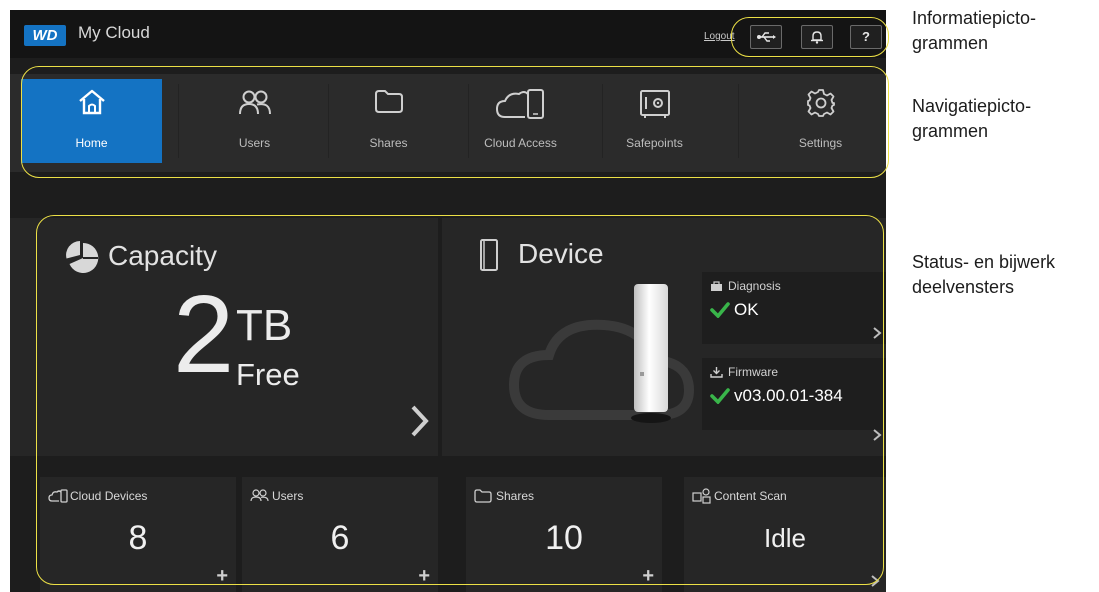 The image size is (1099, 592). I want to click on nav-icons-annotation: Navigatiepicto-grammen, so click(972, 118).